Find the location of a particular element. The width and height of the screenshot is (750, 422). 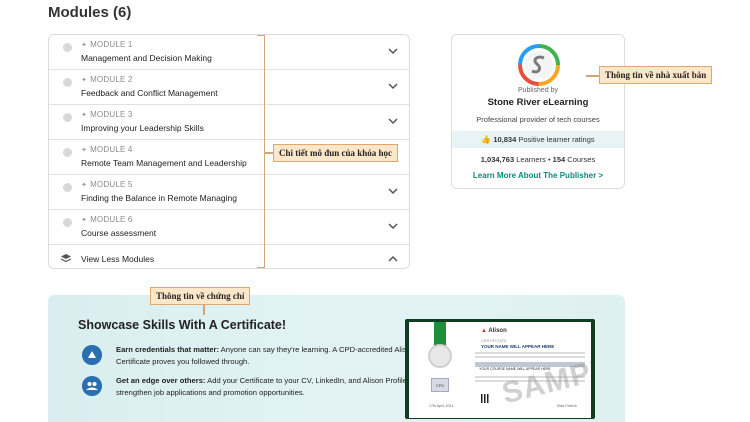

chevron-up-icon is located at coordinates (393, 259).